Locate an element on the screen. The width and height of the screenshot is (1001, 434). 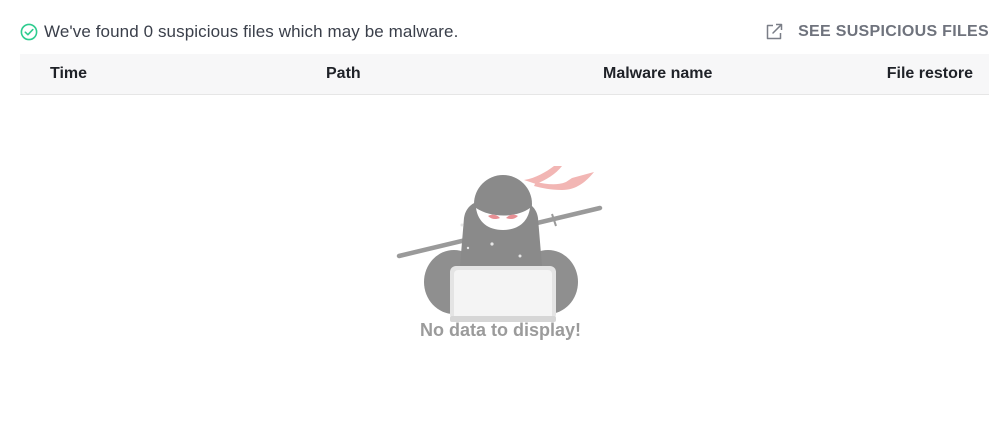
see-suspicious-files-label: SEE SUSPICIOUS FILES is located at coordinates (893, 31).